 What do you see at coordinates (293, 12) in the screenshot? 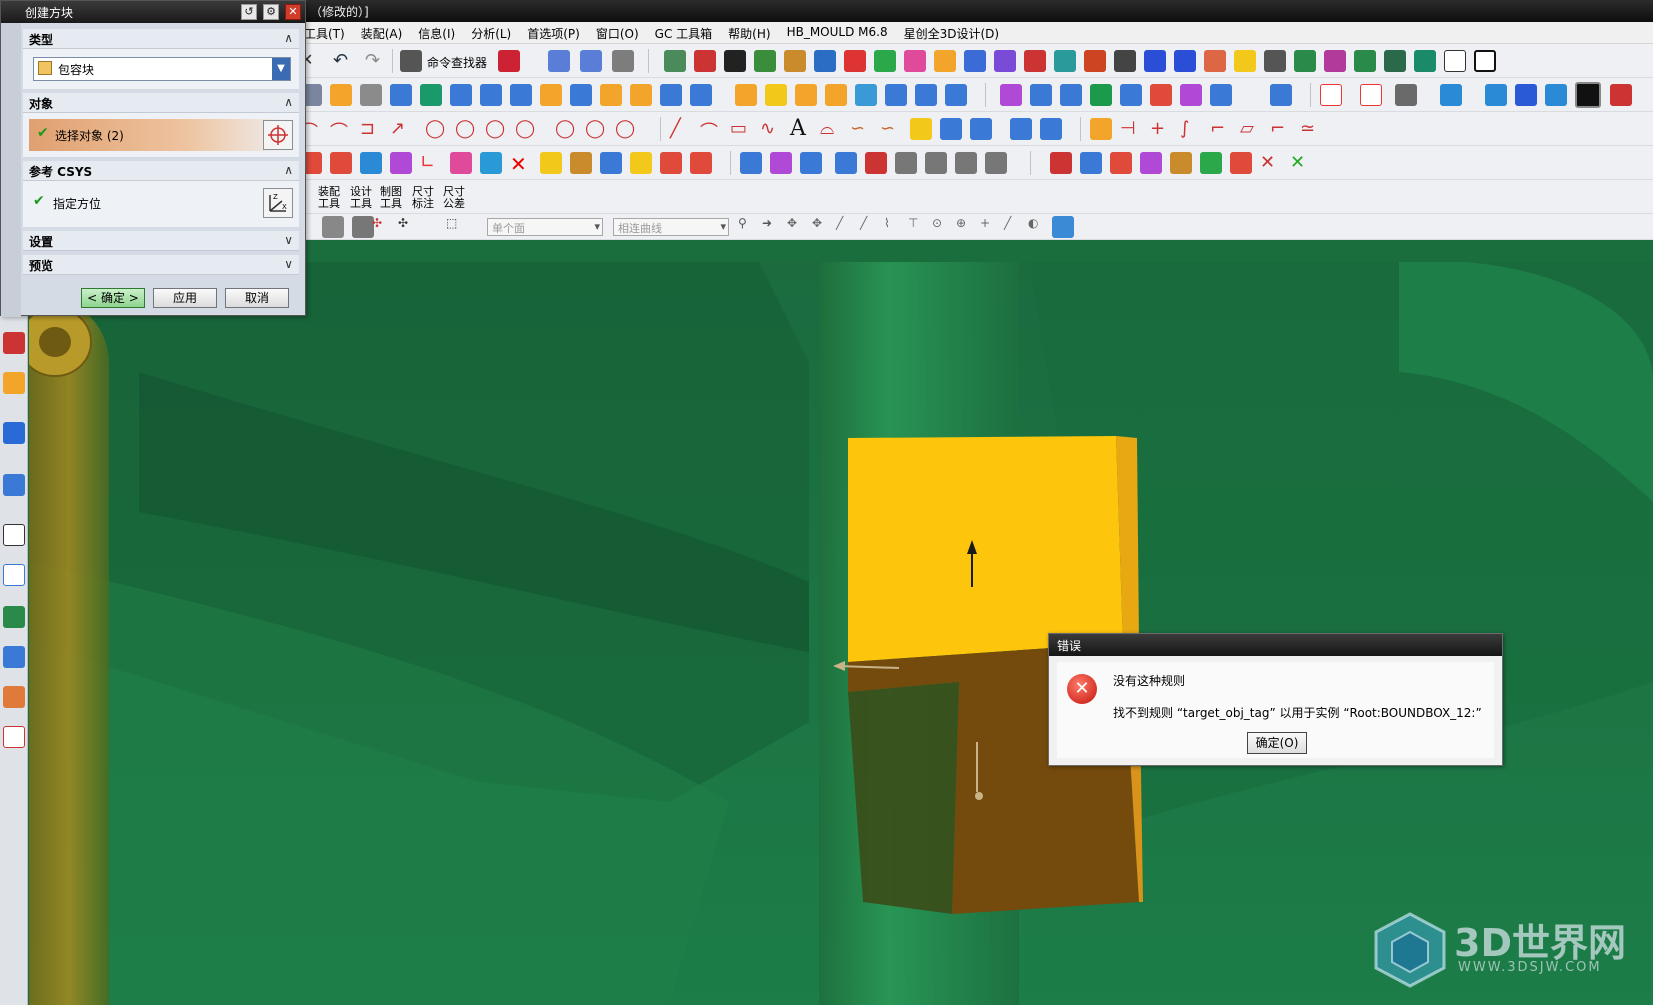
I see `close-icon: ✕` at bounding box center [293, 12].